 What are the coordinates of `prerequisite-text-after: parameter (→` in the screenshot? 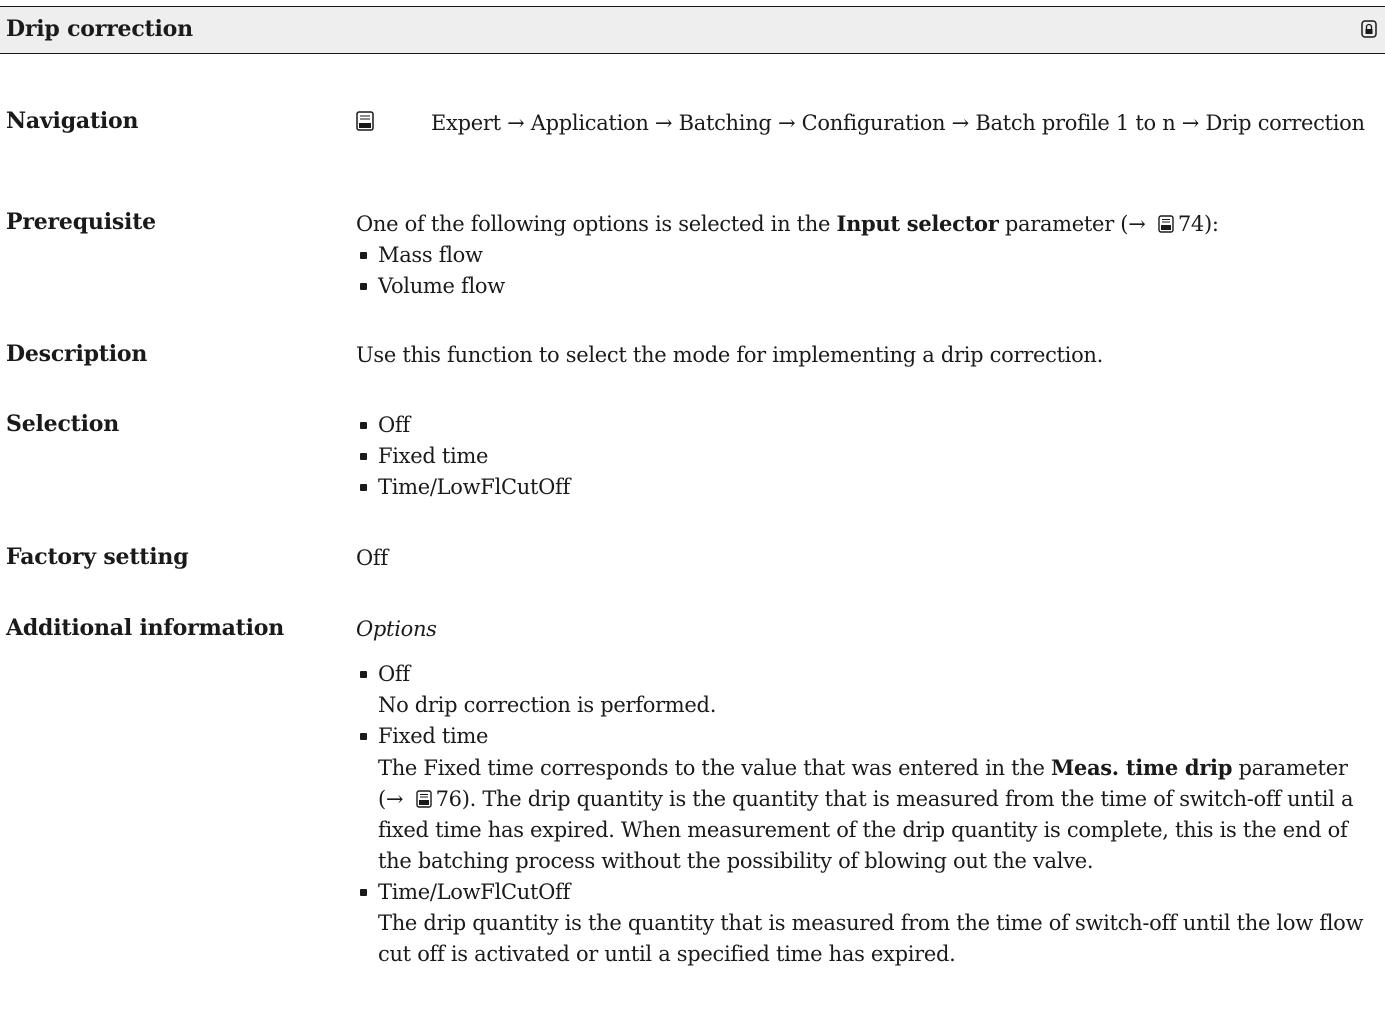 It's located at (1075, 224).